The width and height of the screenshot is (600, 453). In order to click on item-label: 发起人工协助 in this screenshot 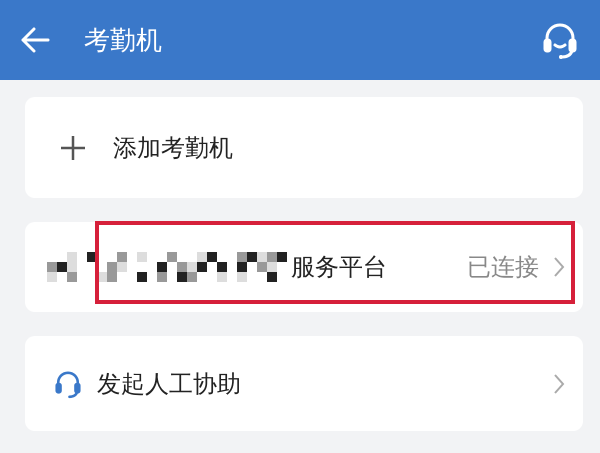, I will do `click(169, 384)`.